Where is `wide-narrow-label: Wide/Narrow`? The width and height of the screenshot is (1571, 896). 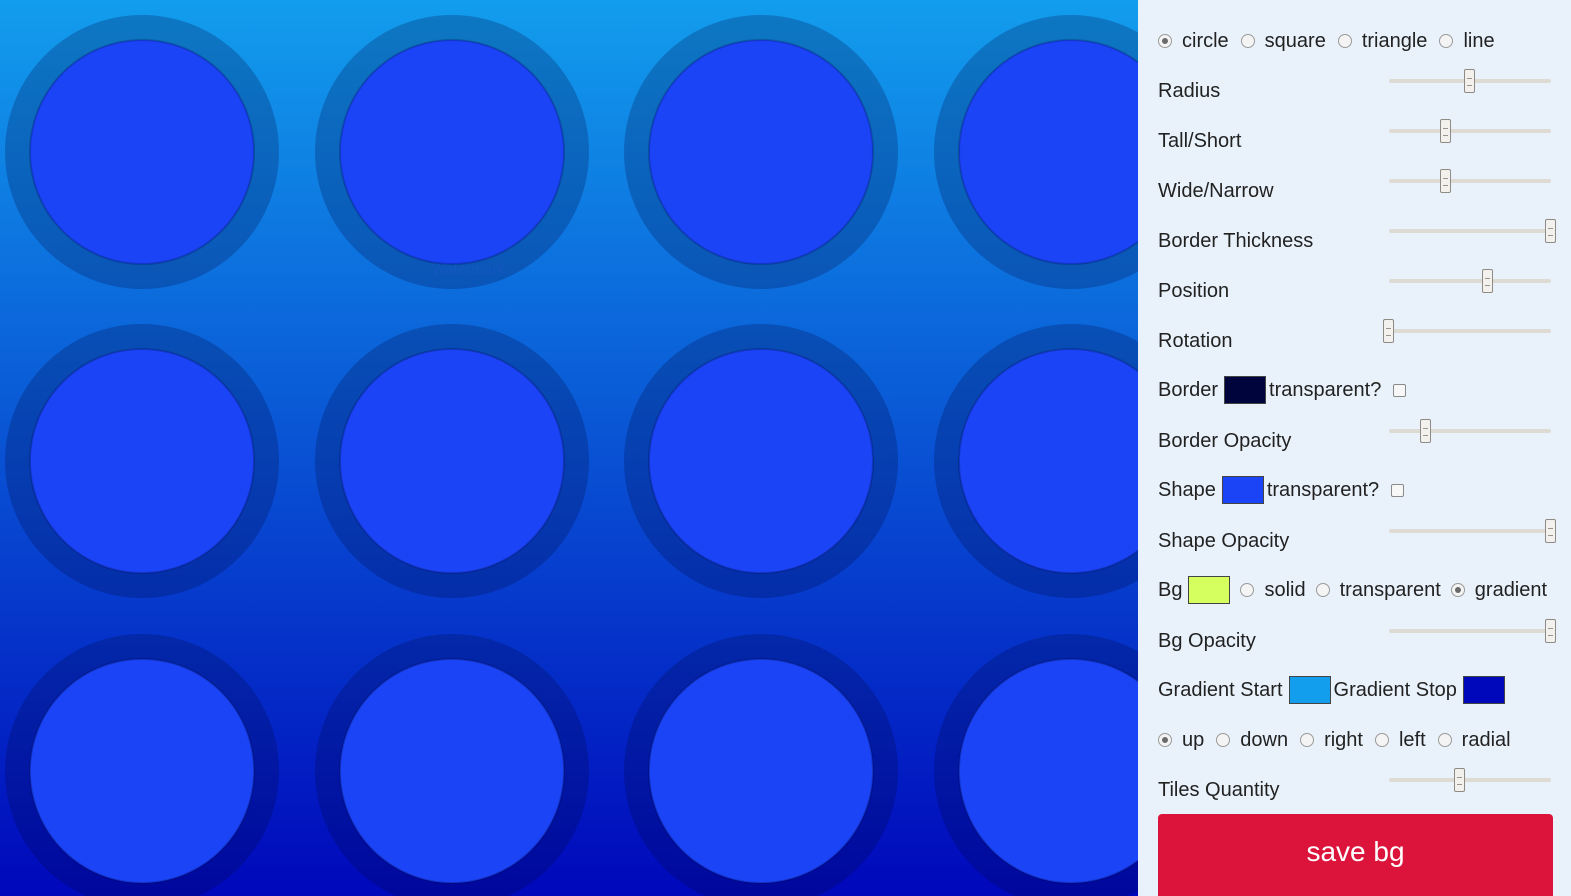
wide-narrow-label: Wide/Narrow is located at coordinates (1216, 191).